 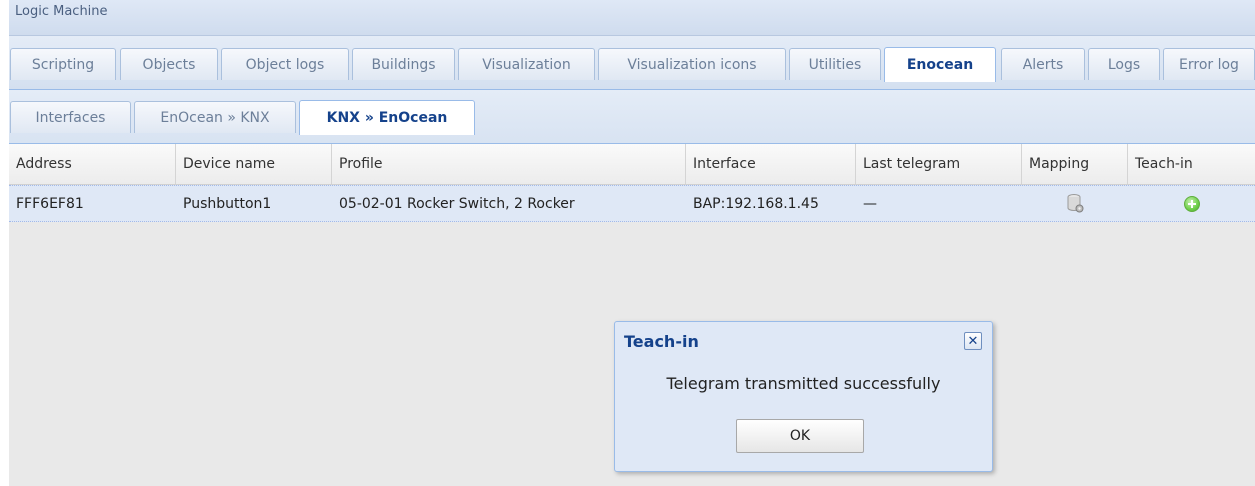 What do you see at coordinates (692, 64) in the screenshot?
I see `tab-visualization-icons: Visualization icons` at bounding box center [692, 64].